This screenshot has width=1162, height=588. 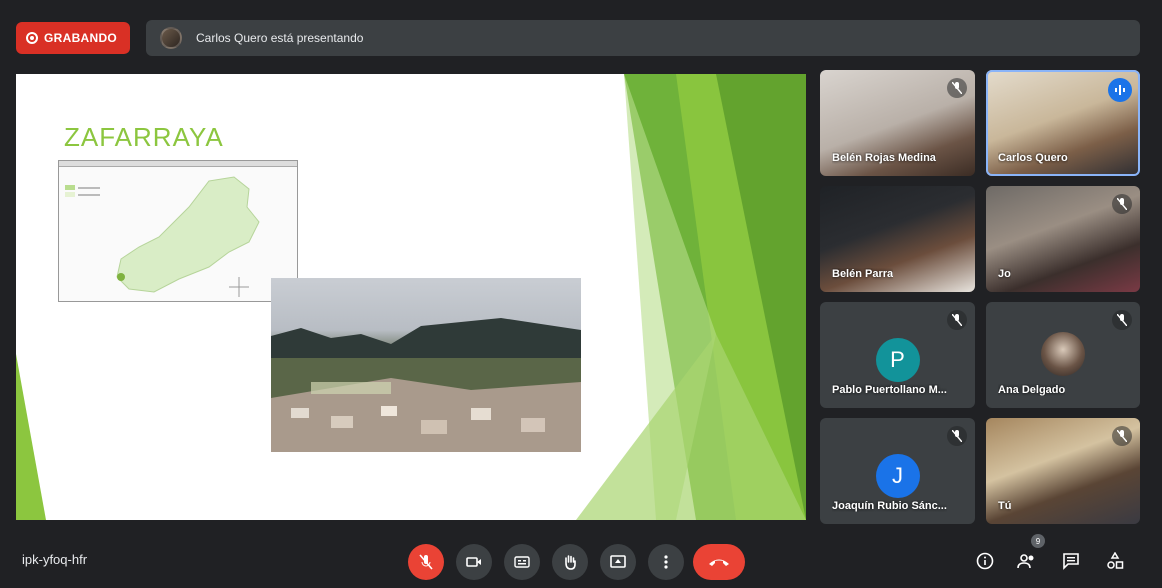 I want to click on meeting-details-button, so click(x=985, y=561).